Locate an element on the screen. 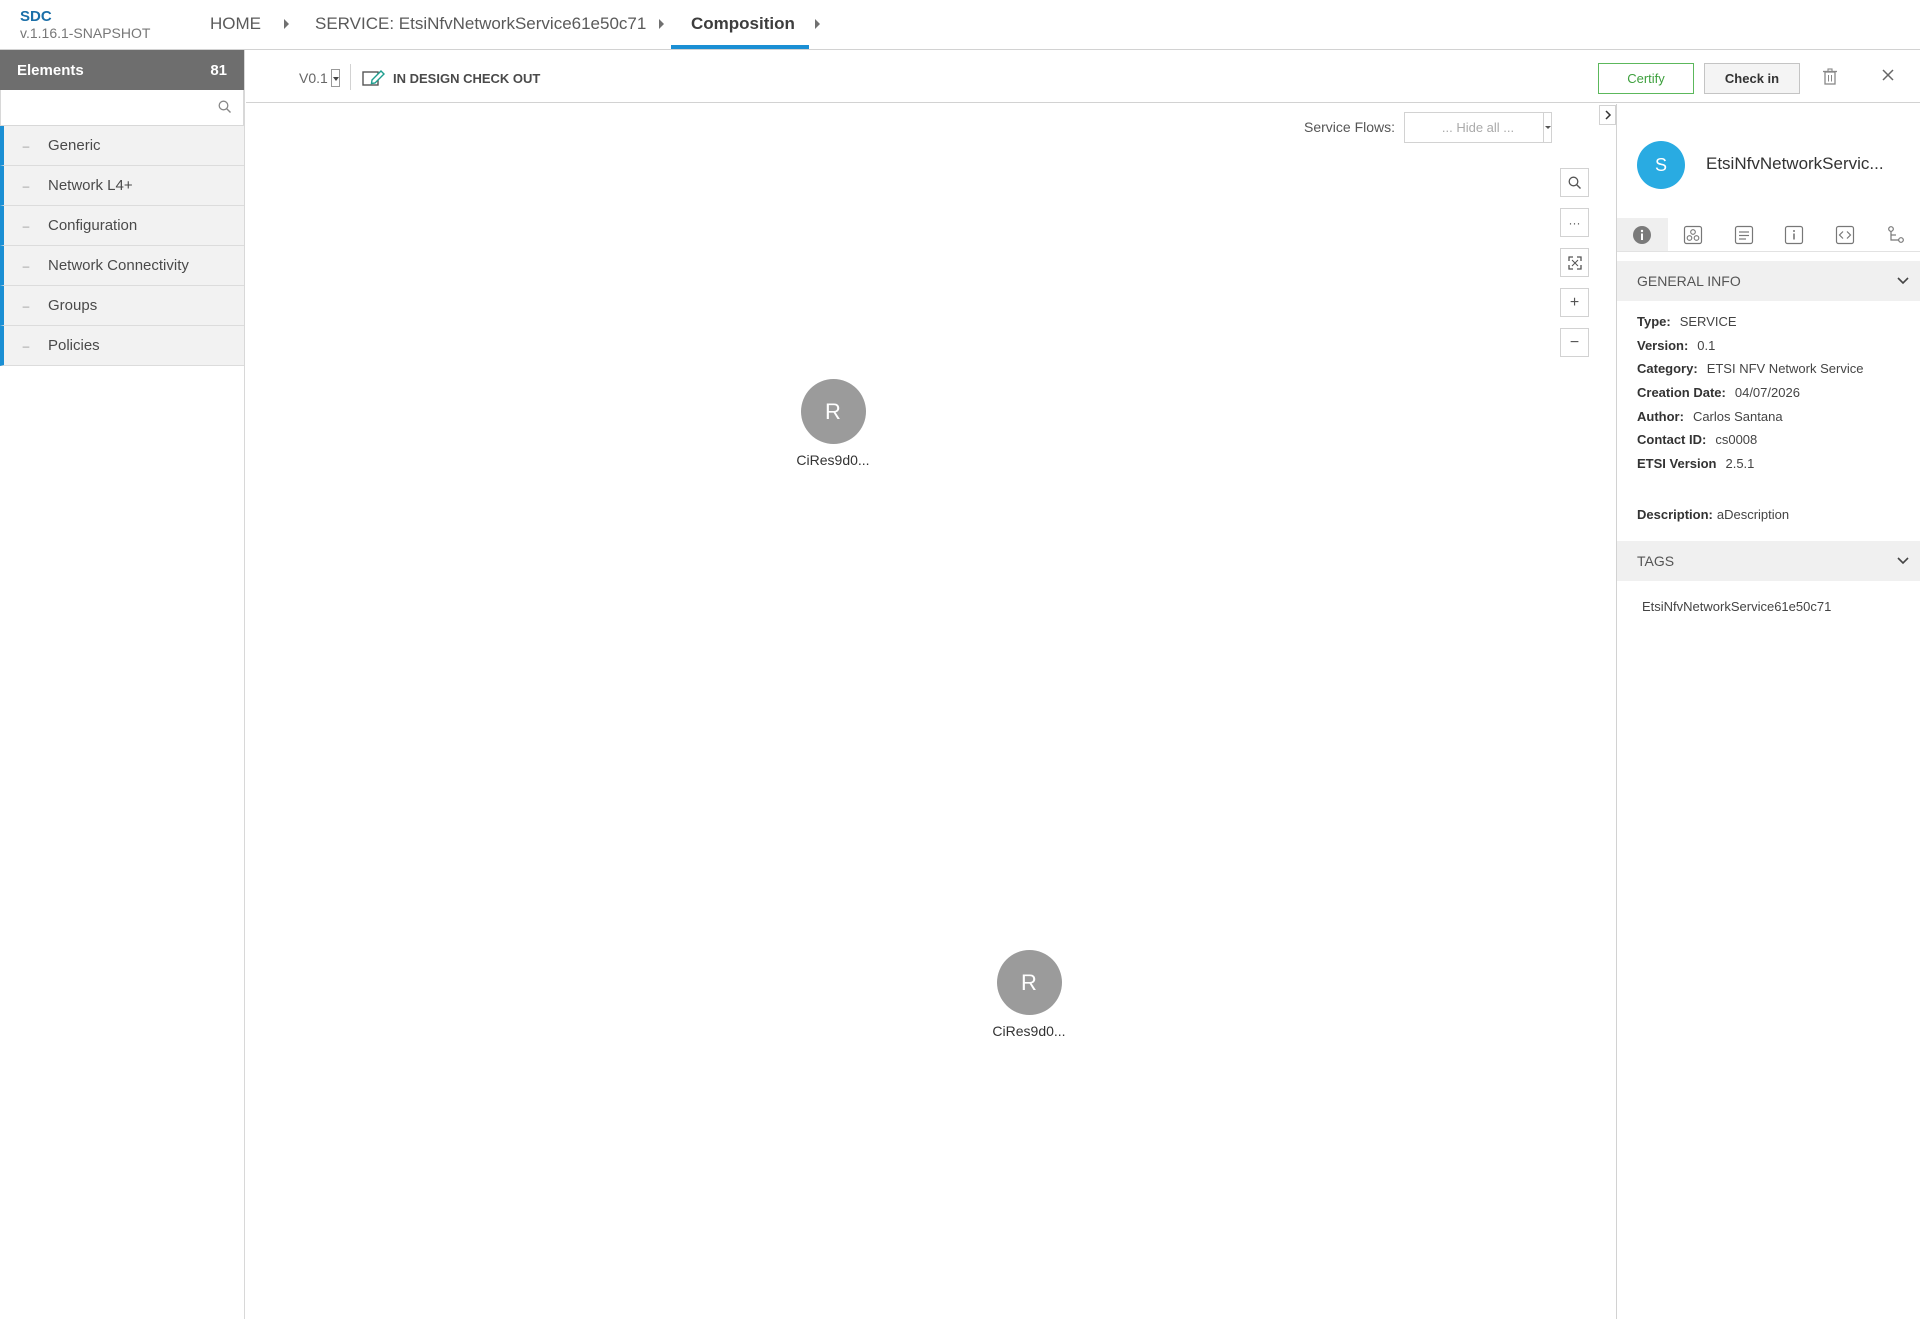 This screenshot has width=1920, height=1319. expand-icon is located at coordinates (1574, 262).